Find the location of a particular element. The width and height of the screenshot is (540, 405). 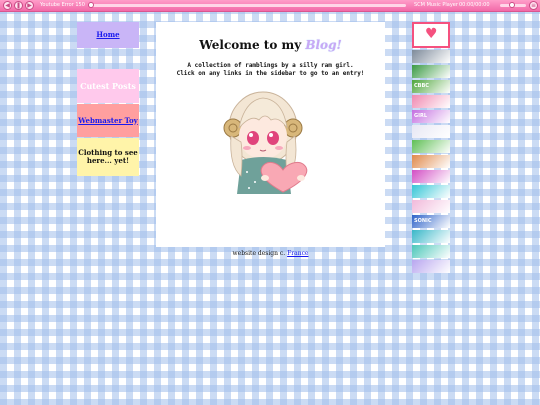

site-credit: website design c. France is located at coordinates (270, 254).